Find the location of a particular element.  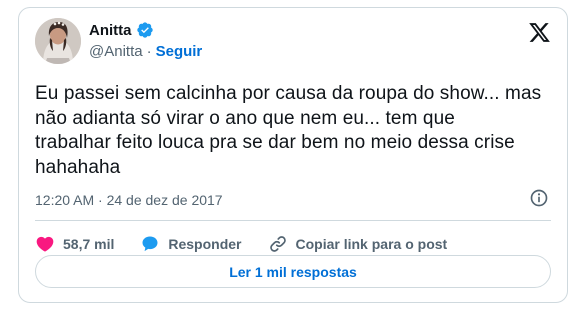

heart-icon is located at coordinates (45, 244).